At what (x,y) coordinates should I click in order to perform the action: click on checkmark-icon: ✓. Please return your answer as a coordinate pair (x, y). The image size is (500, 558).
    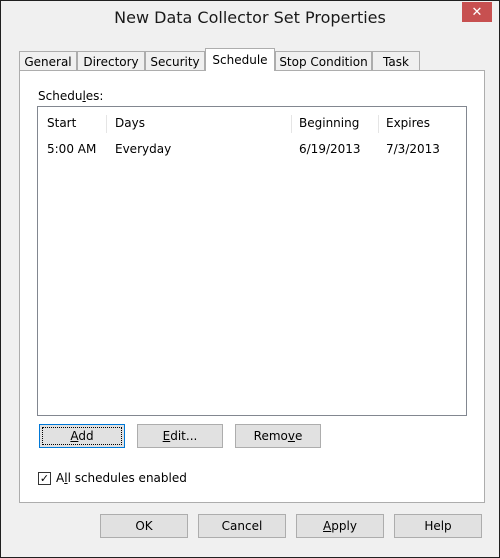
    Looking at the image, I should click on (44, 478).